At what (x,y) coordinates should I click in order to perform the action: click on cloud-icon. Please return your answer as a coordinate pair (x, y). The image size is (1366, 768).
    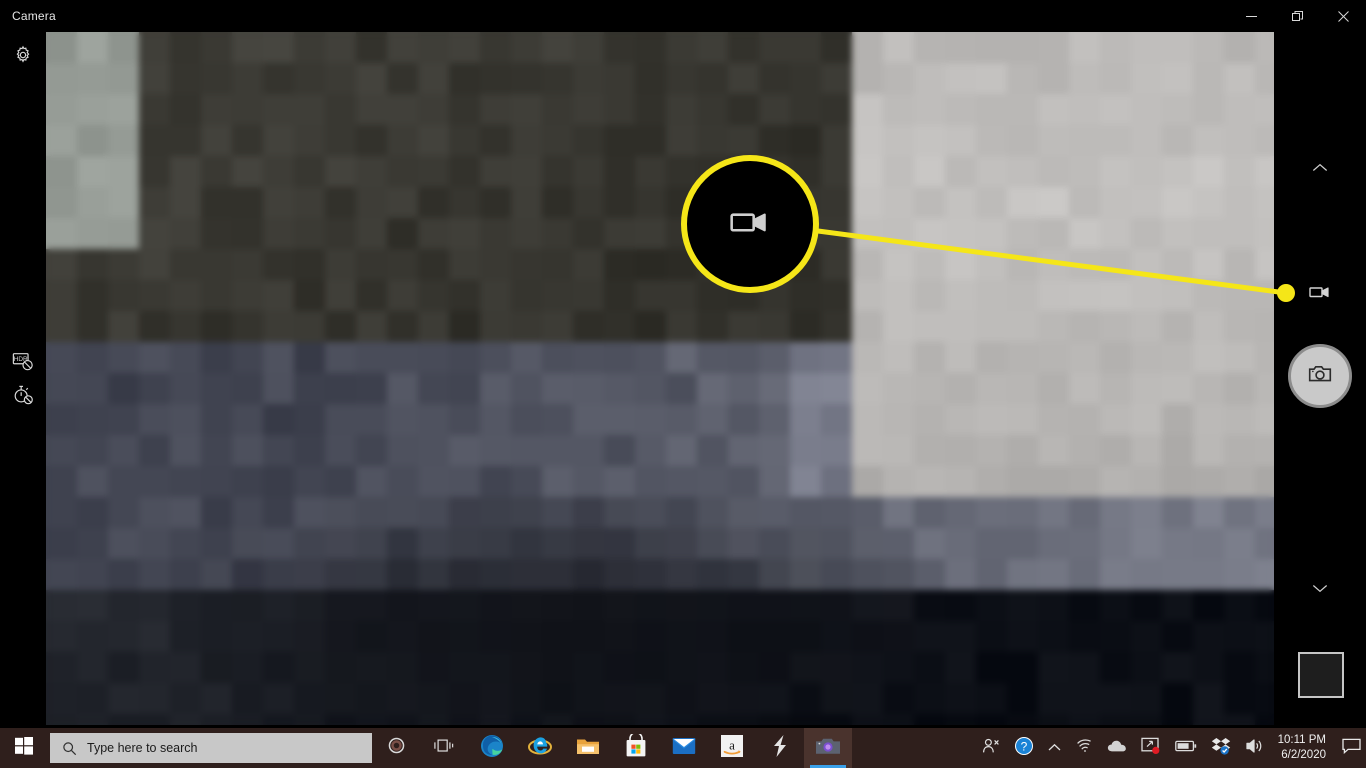
    Looking at the image, I should click on (1117, 748).